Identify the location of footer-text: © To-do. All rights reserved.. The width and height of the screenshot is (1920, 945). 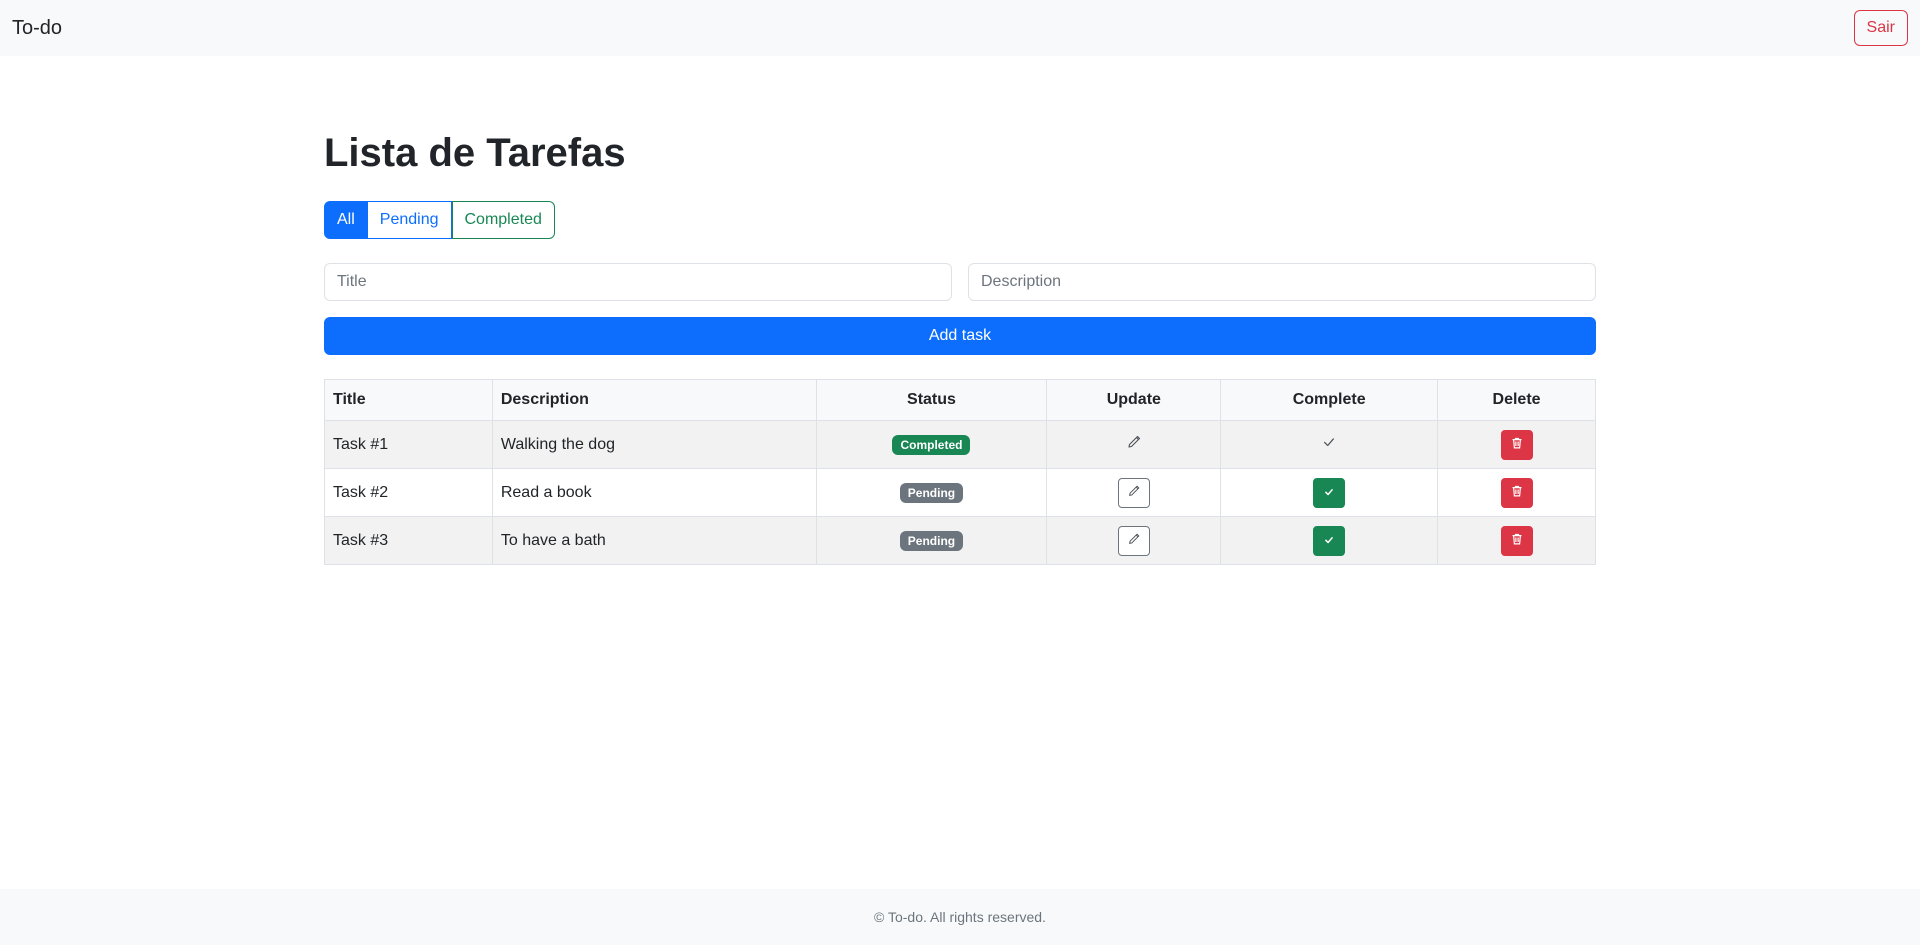
(960, 917).